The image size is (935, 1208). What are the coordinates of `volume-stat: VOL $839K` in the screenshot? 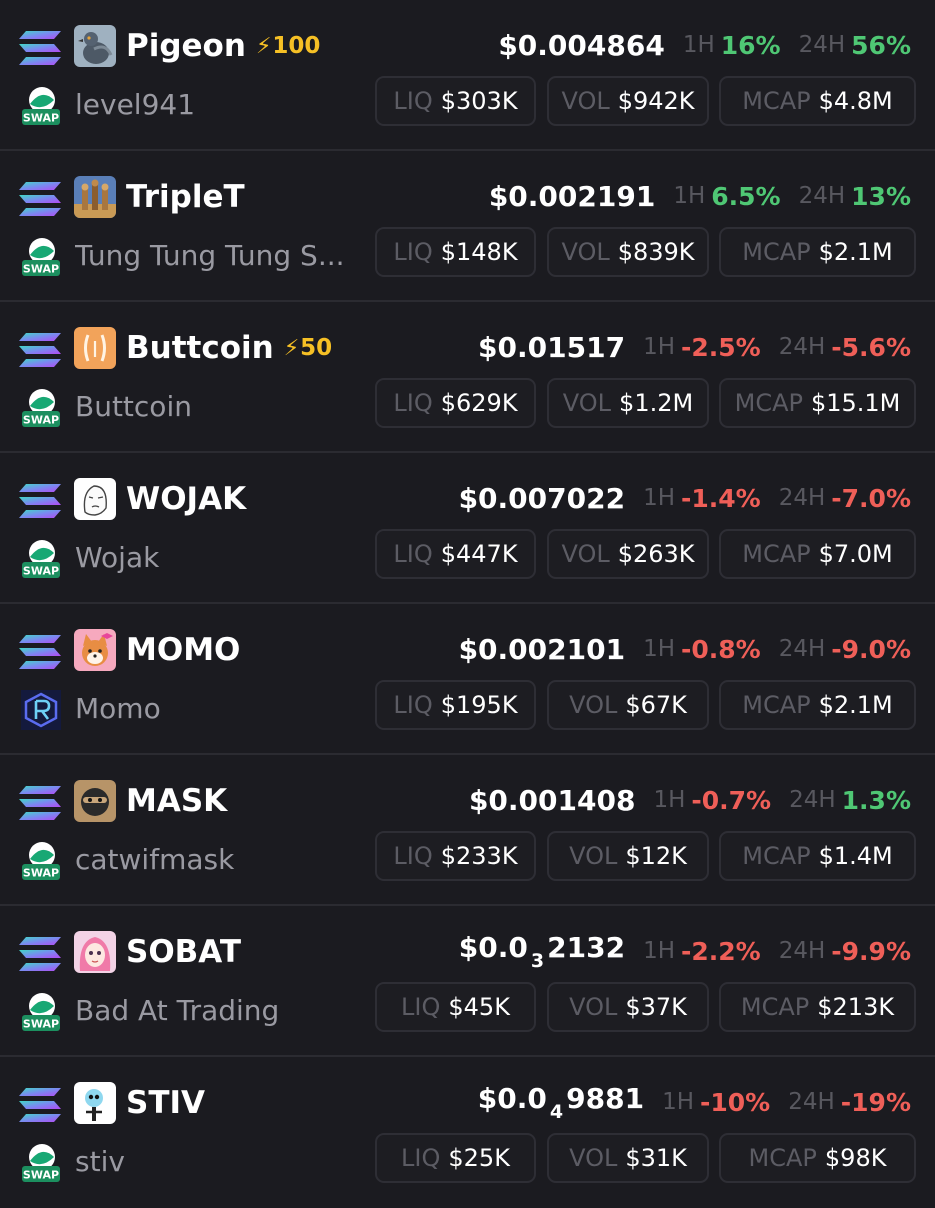 It's located at (628, 252).